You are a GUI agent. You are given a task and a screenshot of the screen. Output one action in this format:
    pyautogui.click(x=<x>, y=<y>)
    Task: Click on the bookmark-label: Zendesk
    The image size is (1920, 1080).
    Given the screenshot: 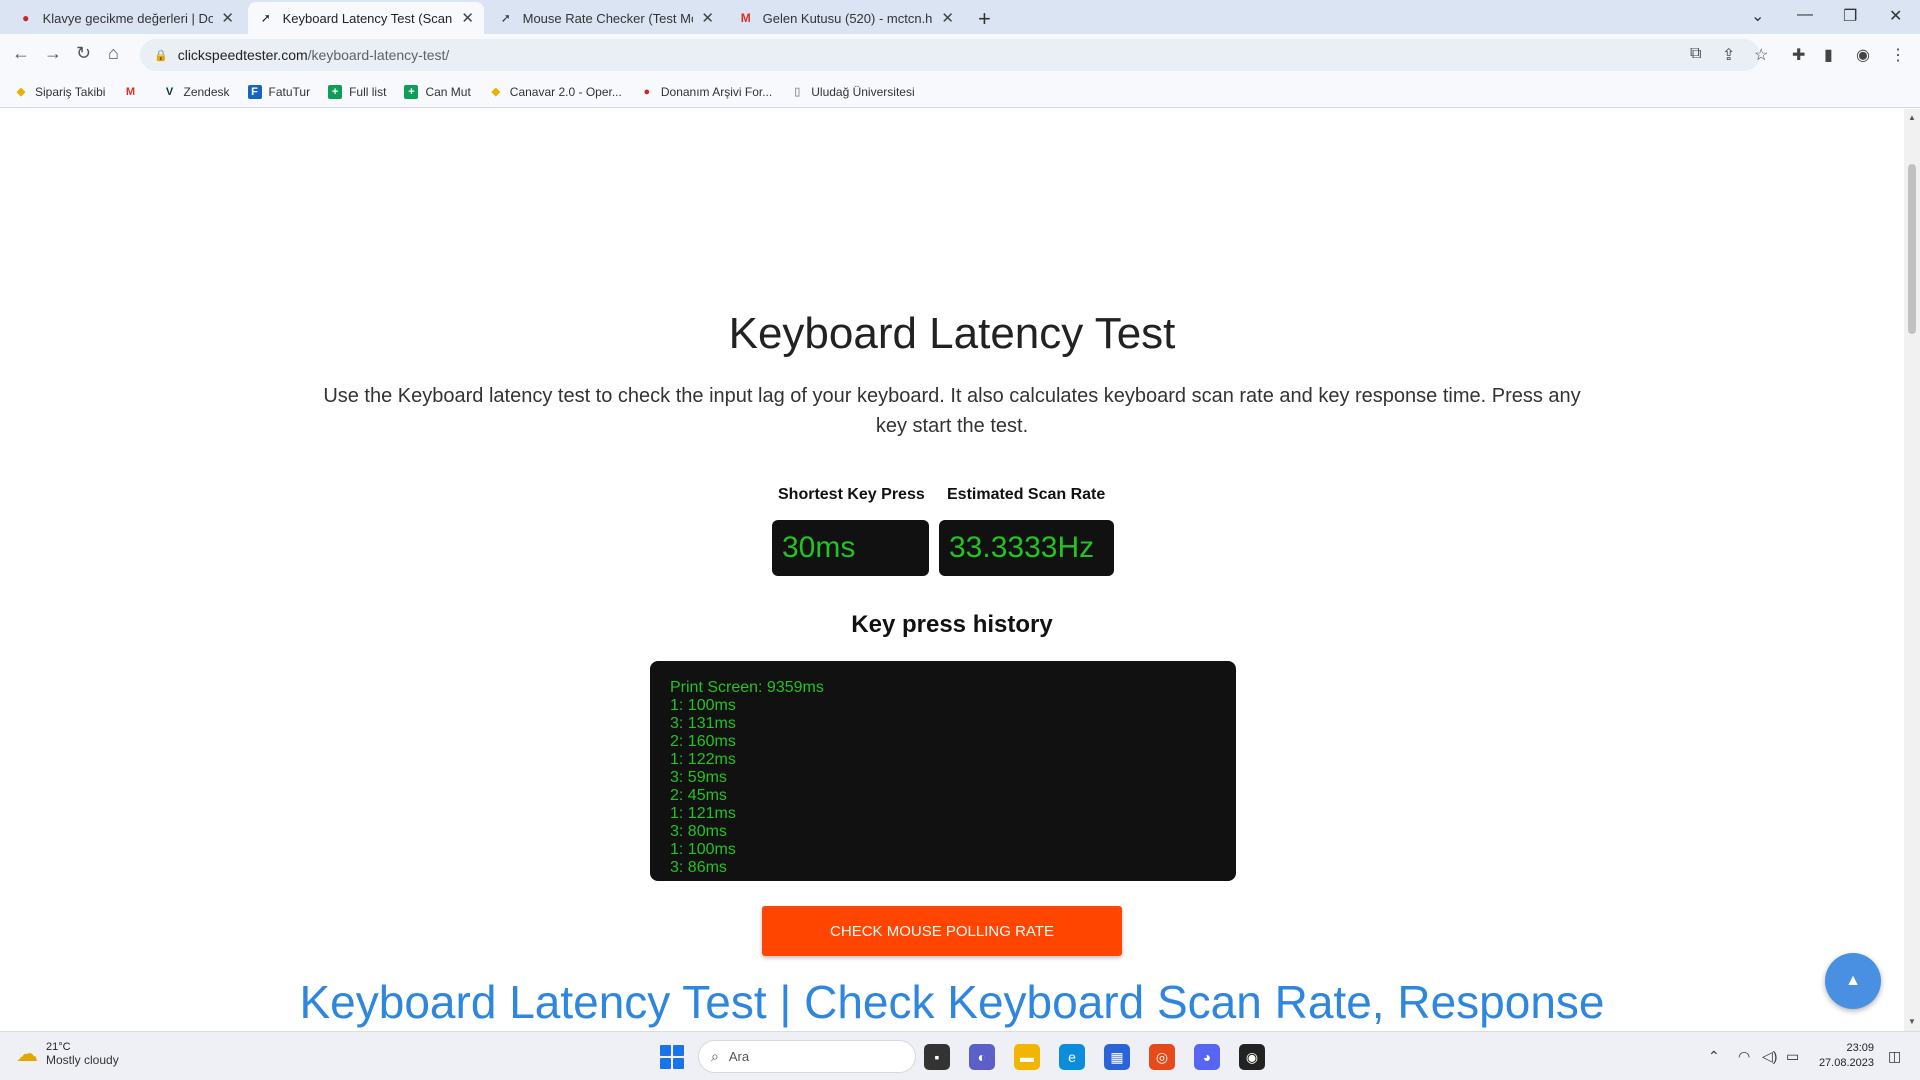 What is the action you would take?
    pyautogui.click(x=206, y=91)
    